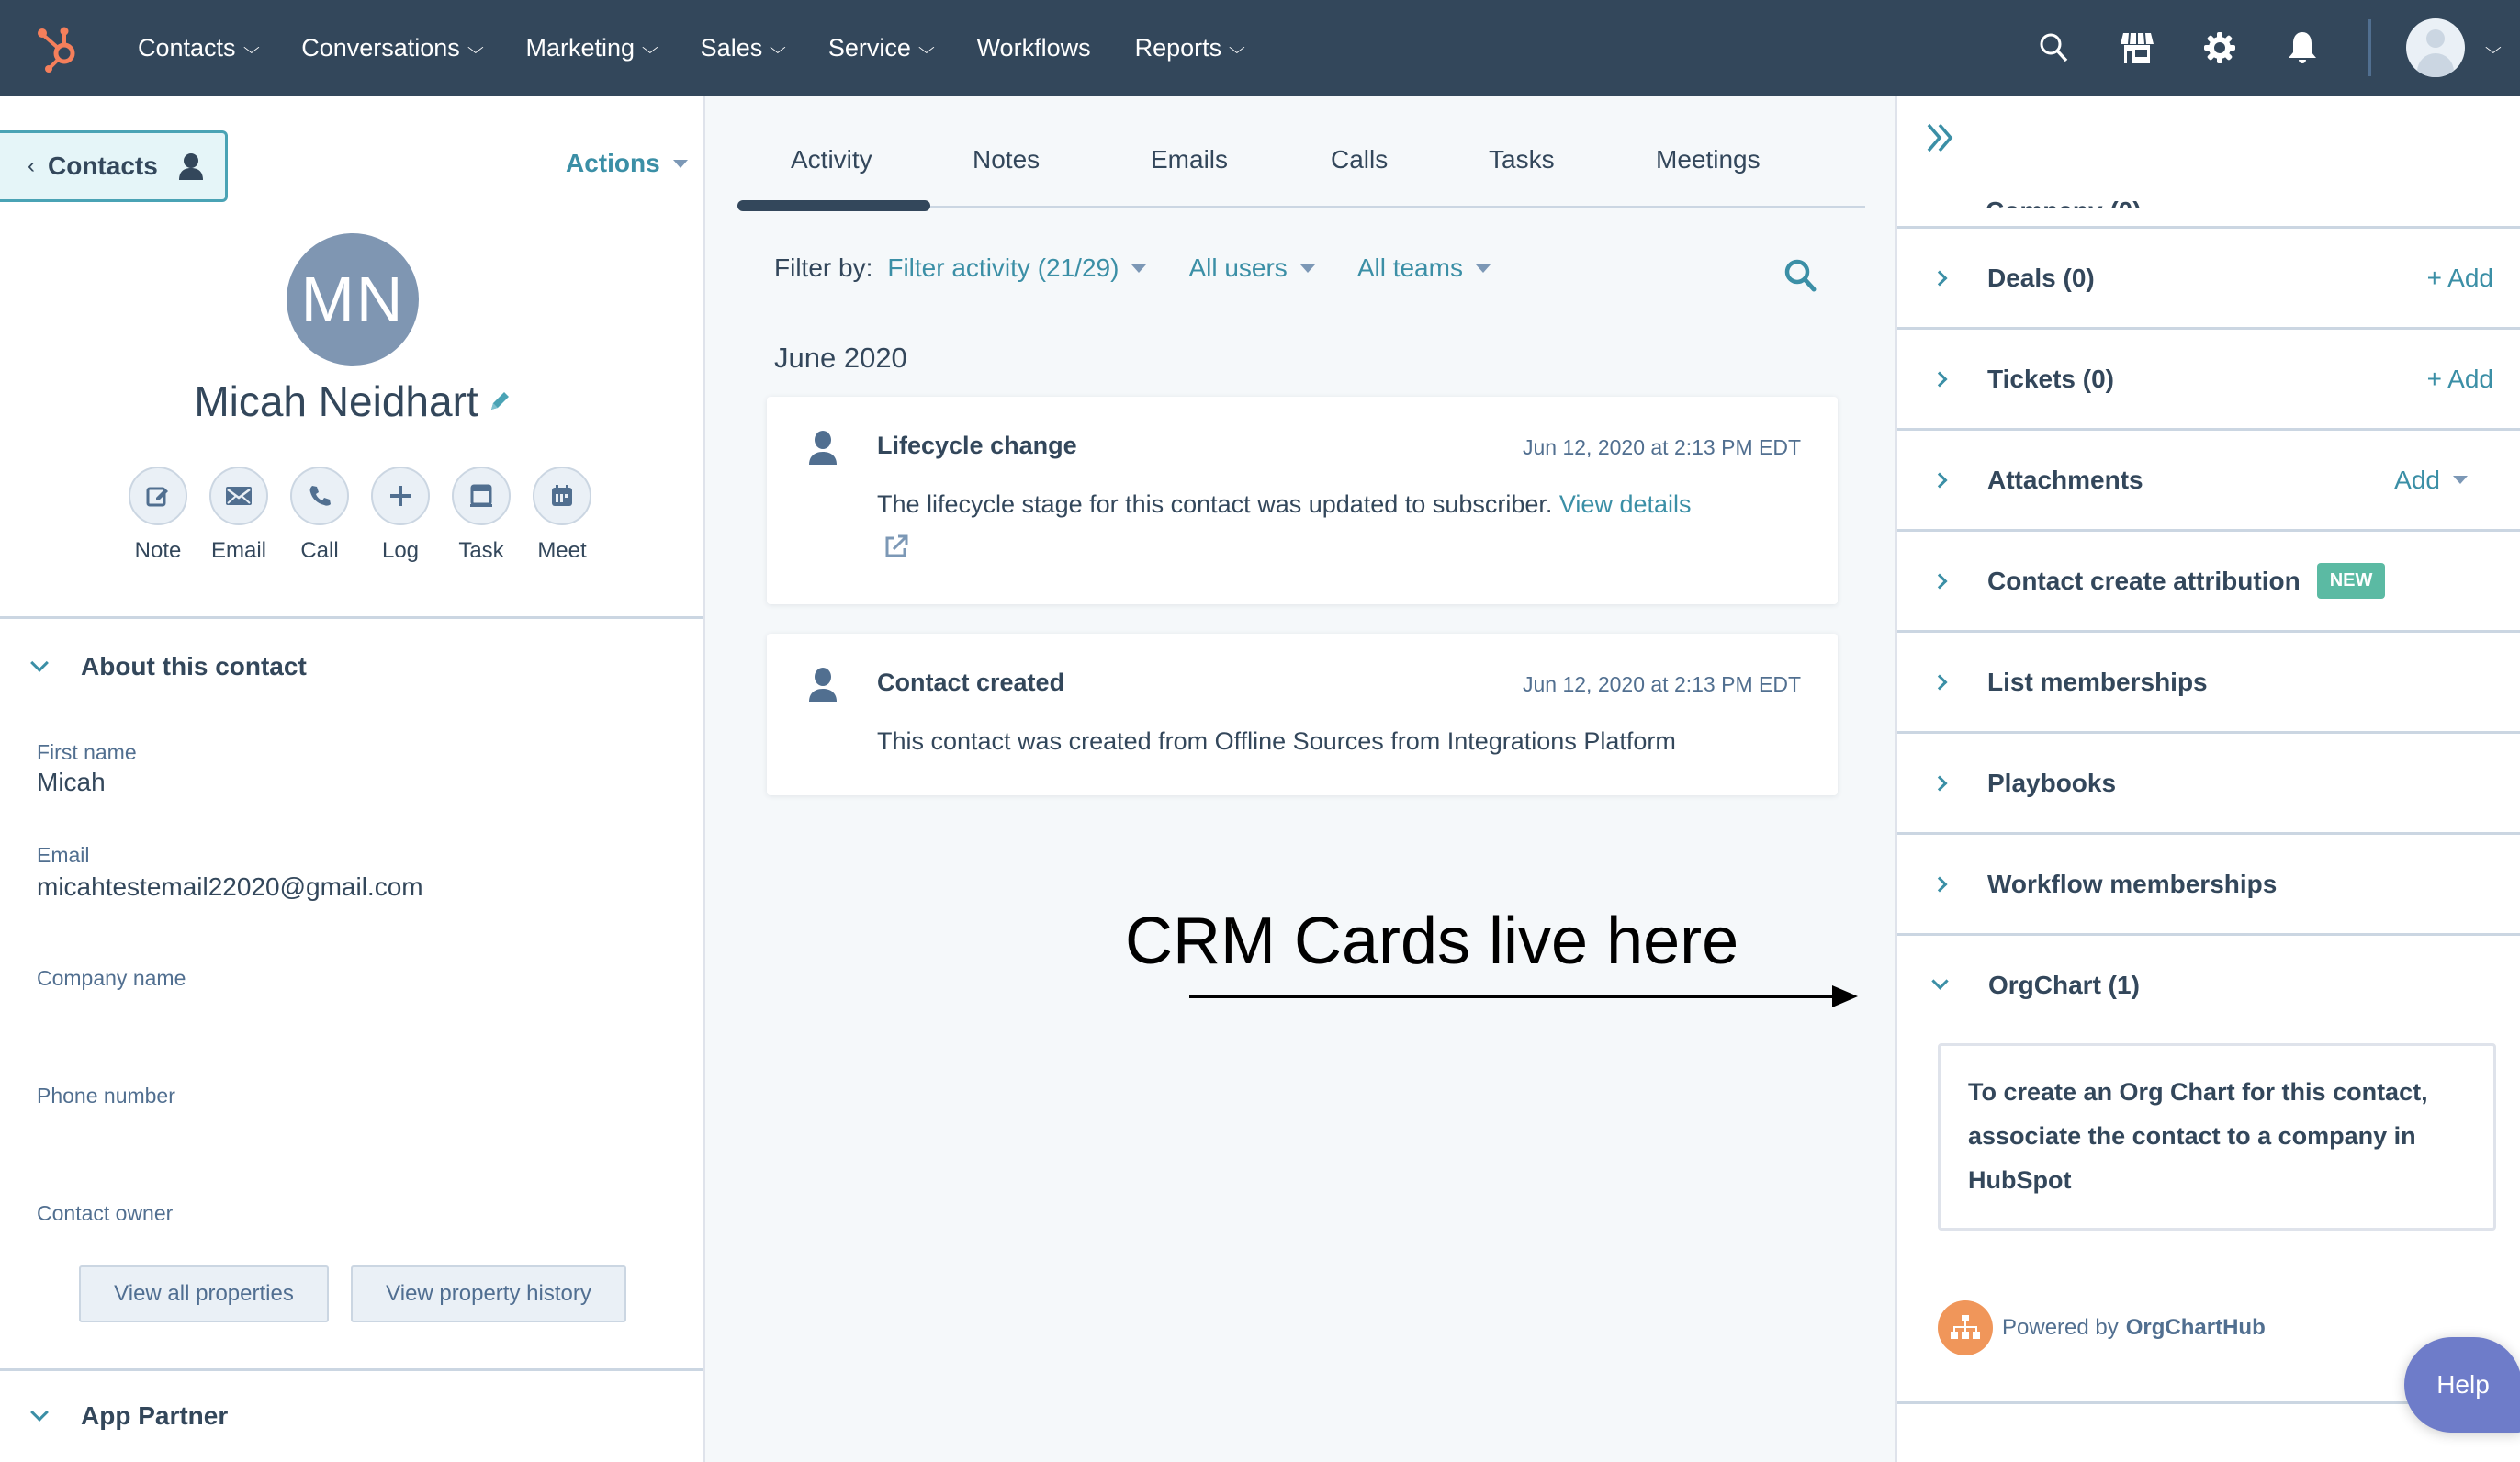 The width and height of the screenshot is (2520, 1462). I want to click on tab-tasks: Tasks, so click(1522, 160).